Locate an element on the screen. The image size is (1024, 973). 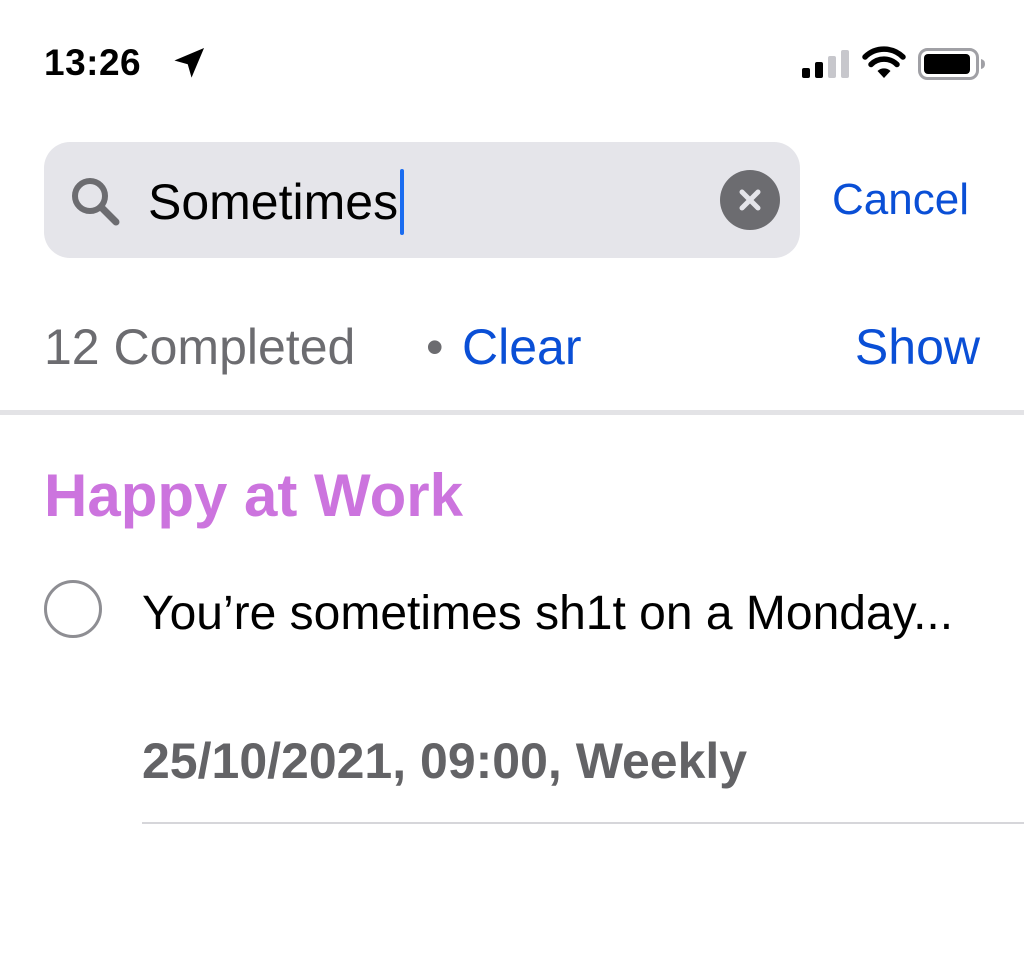
show-completed-button: Show is located at coordinates (917, 347).